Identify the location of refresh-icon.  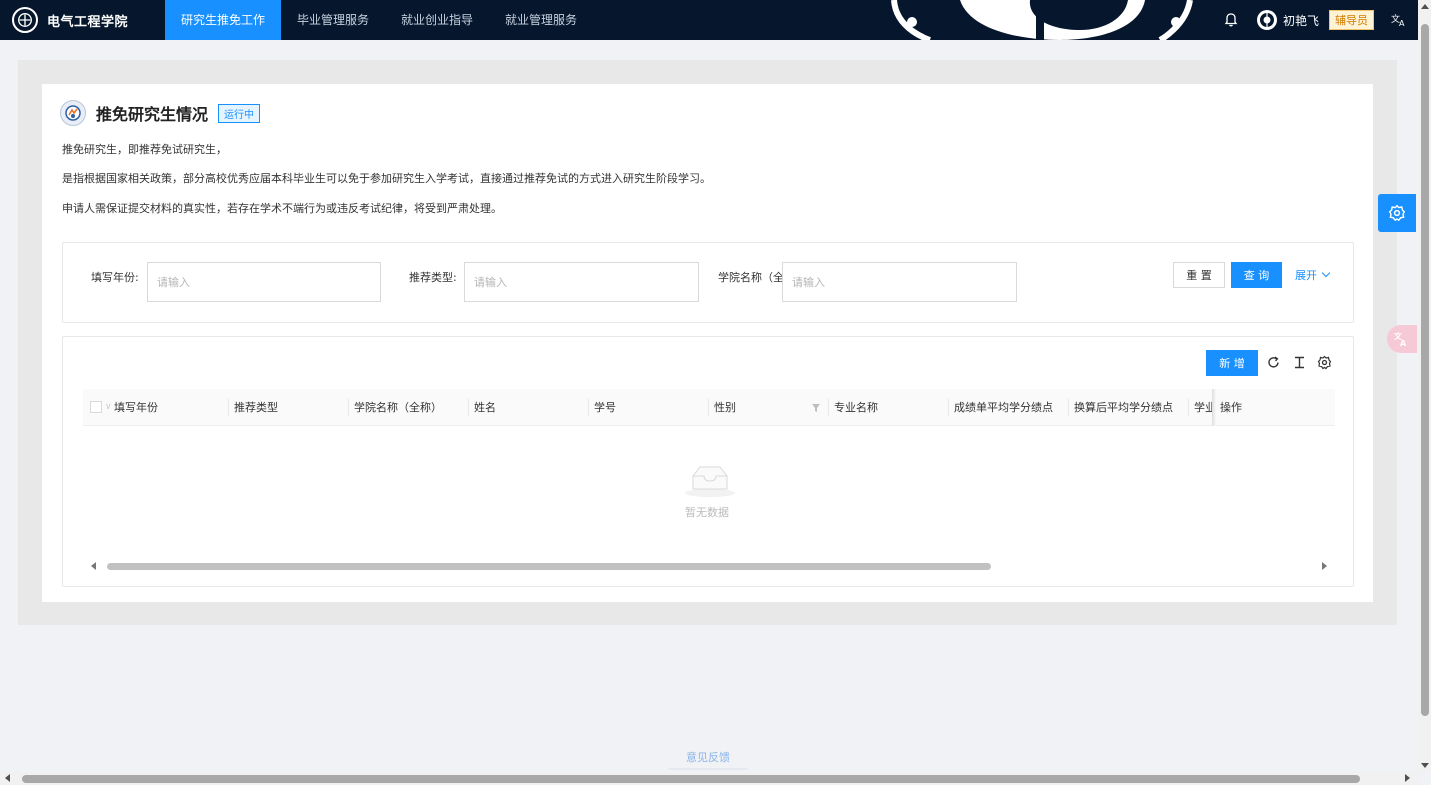
(1273, 362).